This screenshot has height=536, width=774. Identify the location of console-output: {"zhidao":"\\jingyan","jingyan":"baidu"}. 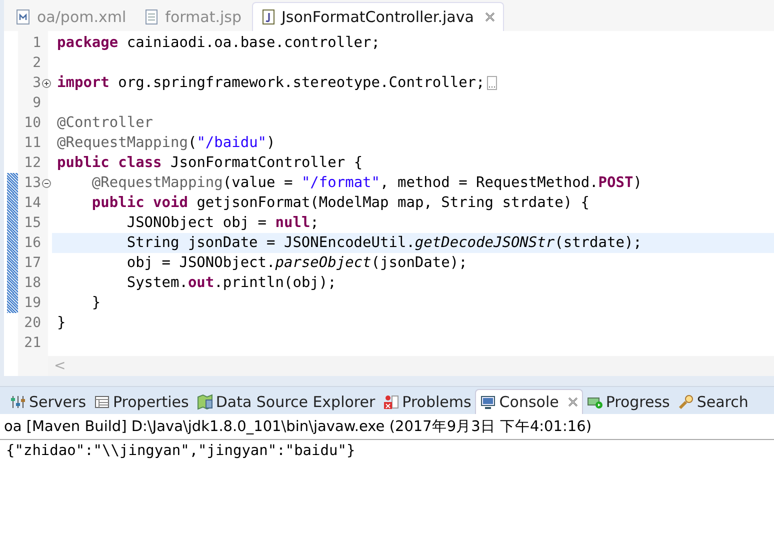
(180, 451).